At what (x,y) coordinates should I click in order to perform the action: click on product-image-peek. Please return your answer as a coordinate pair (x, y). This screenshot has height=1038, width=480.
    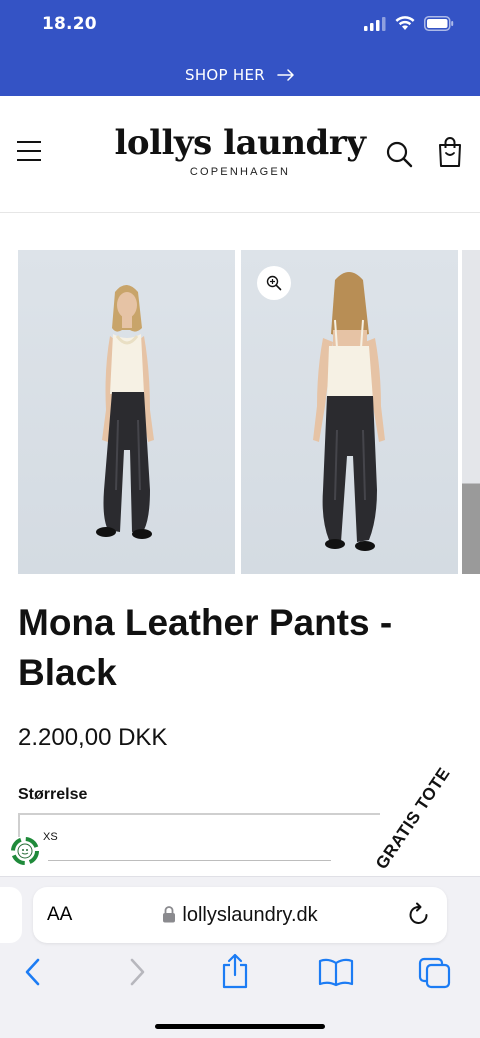
    Looking at the image, I should click on (471, 412).